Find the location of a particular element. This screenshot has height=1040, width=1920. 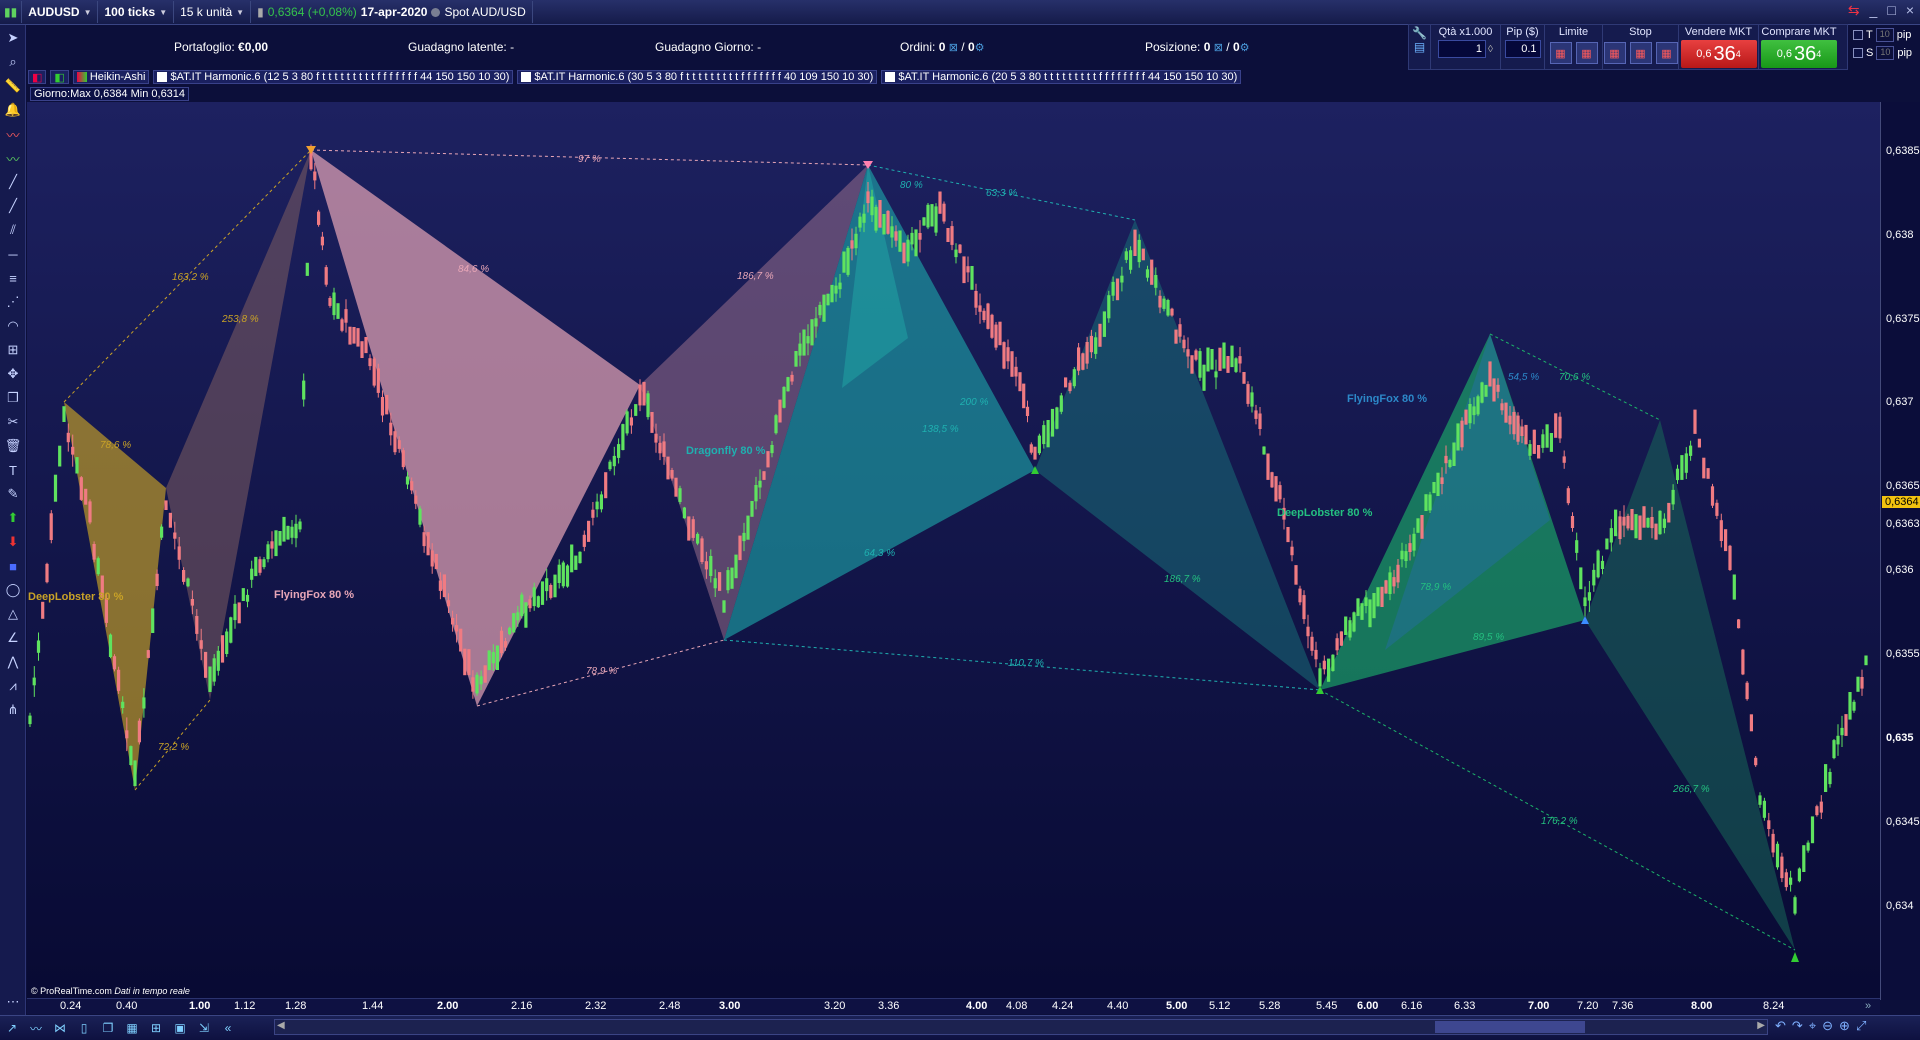

arrow-down-icon: ⬇ is located at coordinates (13, 542).